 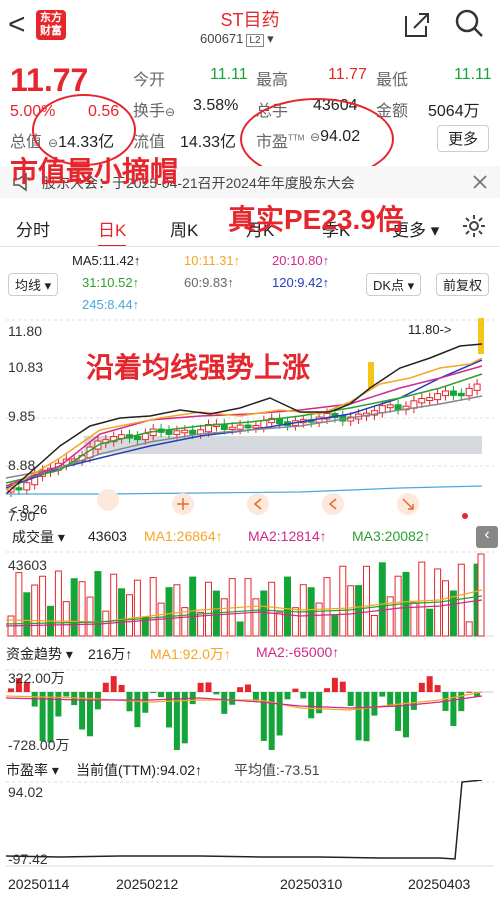 What do you see at coordinates (463, 138) in the screenshot?
I see `more-button: 更多` at bounding box center [463, 138].